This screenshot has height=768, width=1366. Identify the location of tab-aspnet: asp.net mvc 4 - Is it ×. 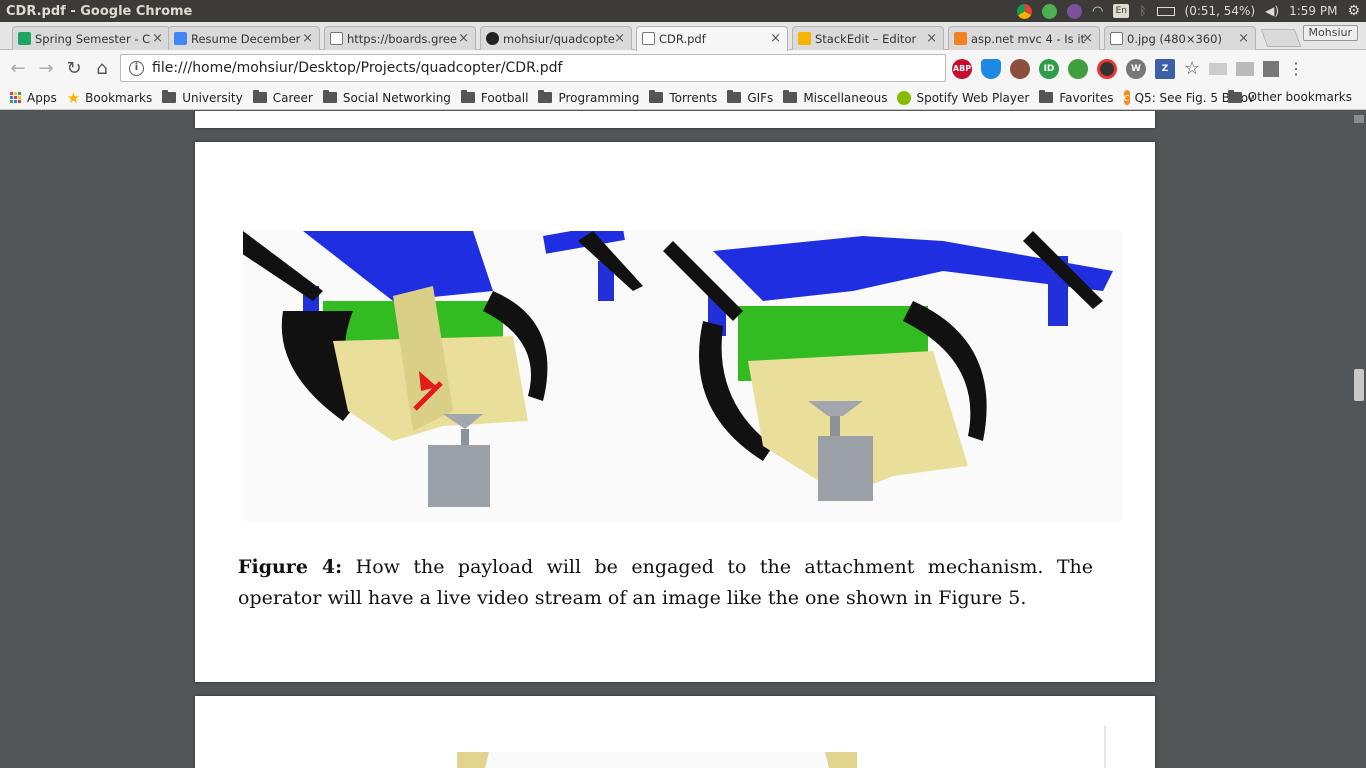
(1024, 38).